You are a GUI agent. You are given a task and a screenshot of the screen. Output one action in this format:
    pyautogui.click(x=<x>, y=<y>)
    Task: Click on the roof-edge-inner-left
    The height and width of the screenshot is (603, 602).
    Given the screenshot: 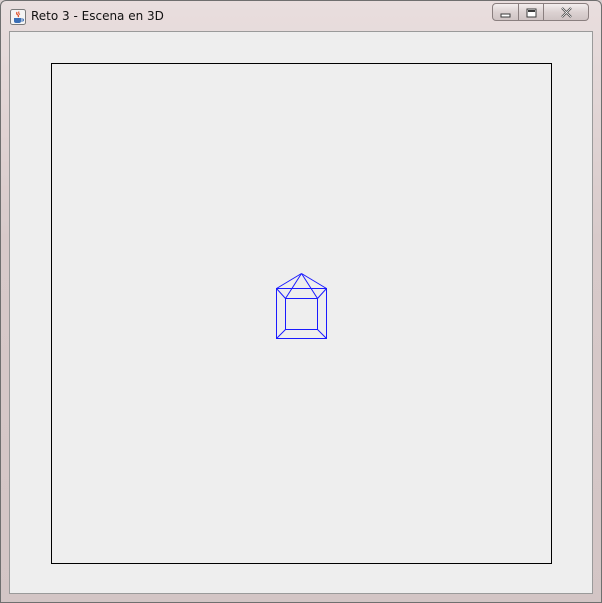 What is the action you would take?
    pyautogui.click(x=293, y=286)
    